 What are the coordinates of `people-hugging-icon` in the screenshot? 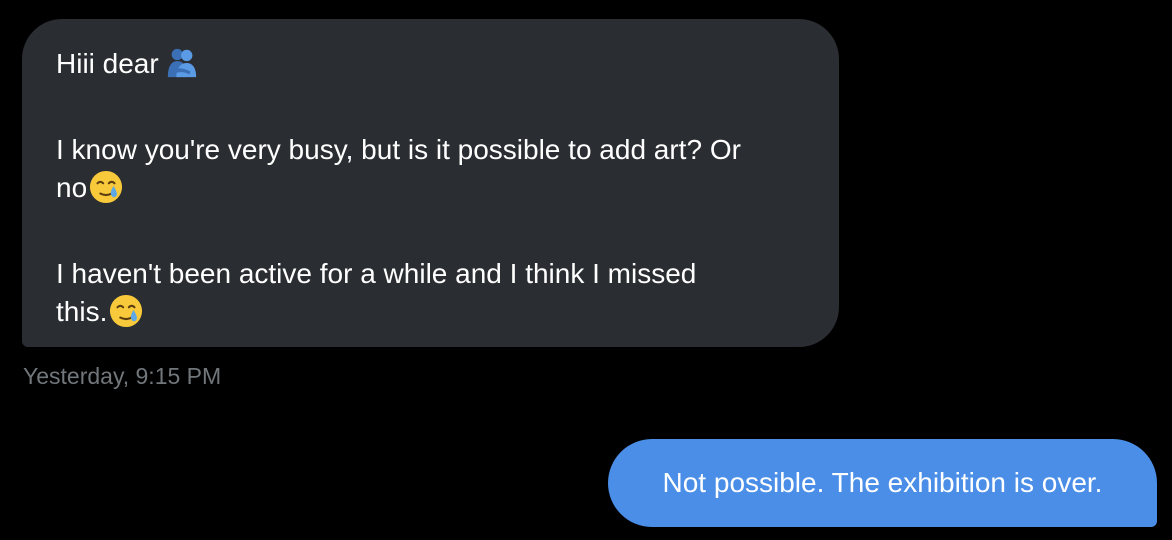 It's located at (182, 68).